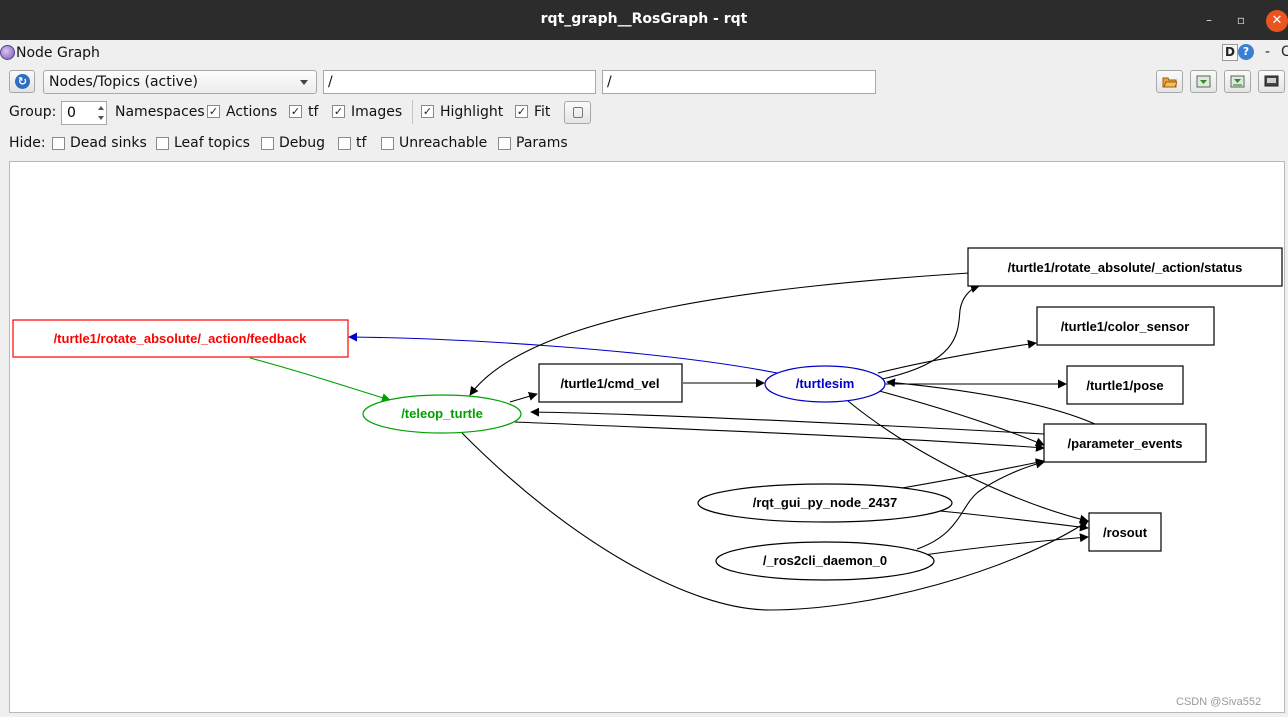 Image resolution: width=1288 pixels, height=717 pixels. I want to click on load-dot-button, so click(1169, 81).